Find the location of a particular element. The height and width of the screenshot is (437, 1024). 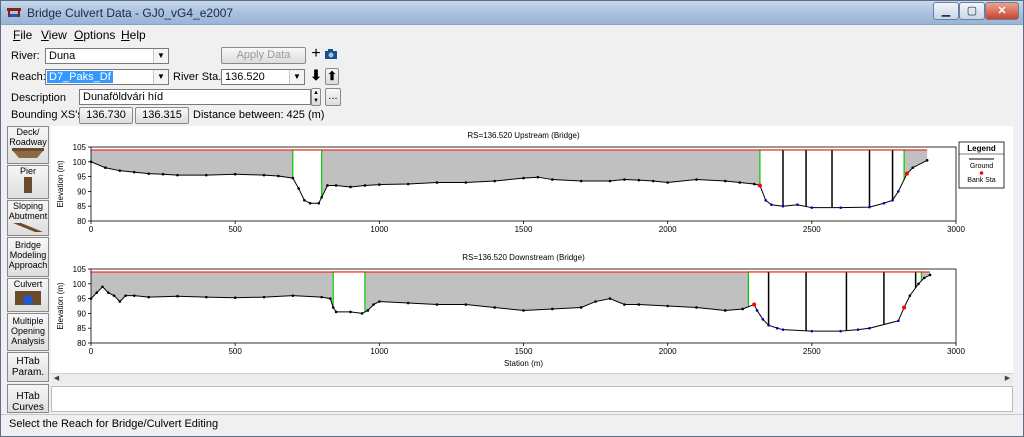

upstream-ylabel: Elevation (m) is located at coordinates (60, 183).